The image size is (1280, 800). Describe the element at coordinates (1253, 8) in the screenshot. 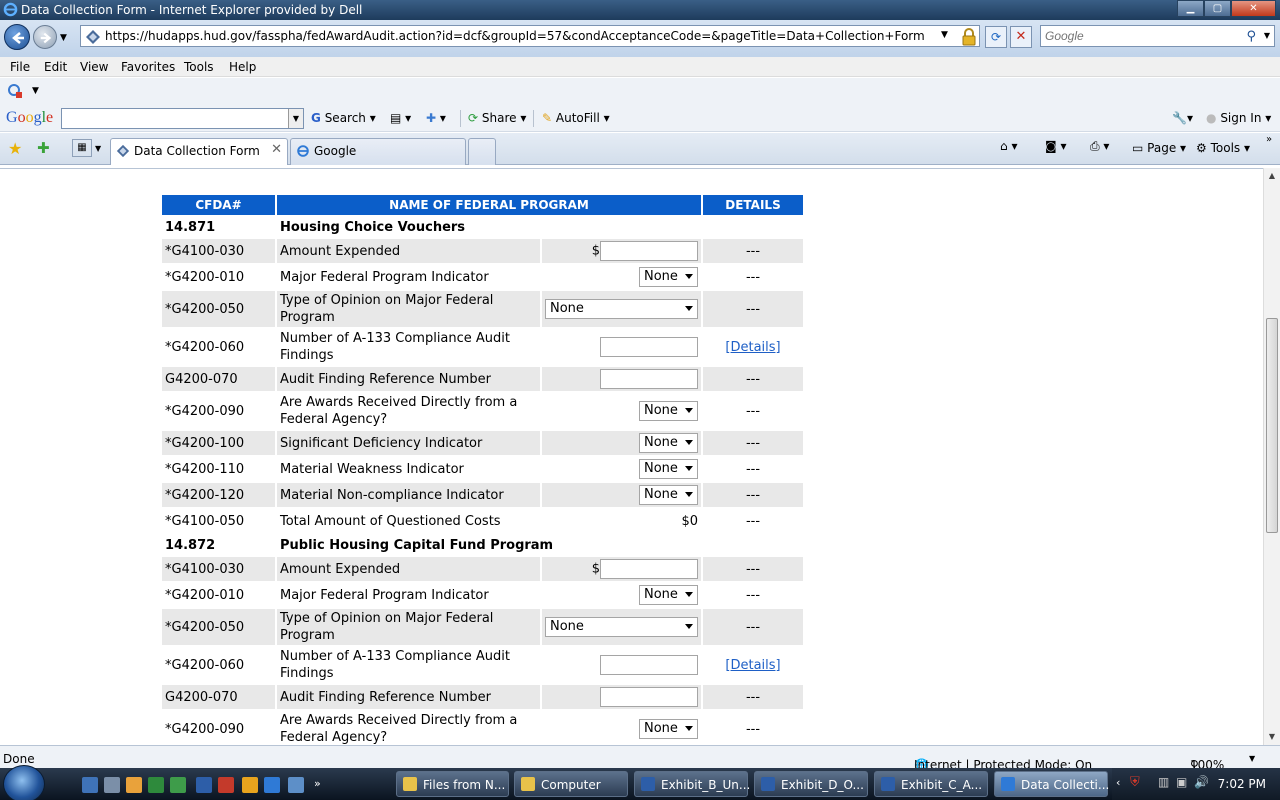

I see `close-window-button: ✕` at that location.